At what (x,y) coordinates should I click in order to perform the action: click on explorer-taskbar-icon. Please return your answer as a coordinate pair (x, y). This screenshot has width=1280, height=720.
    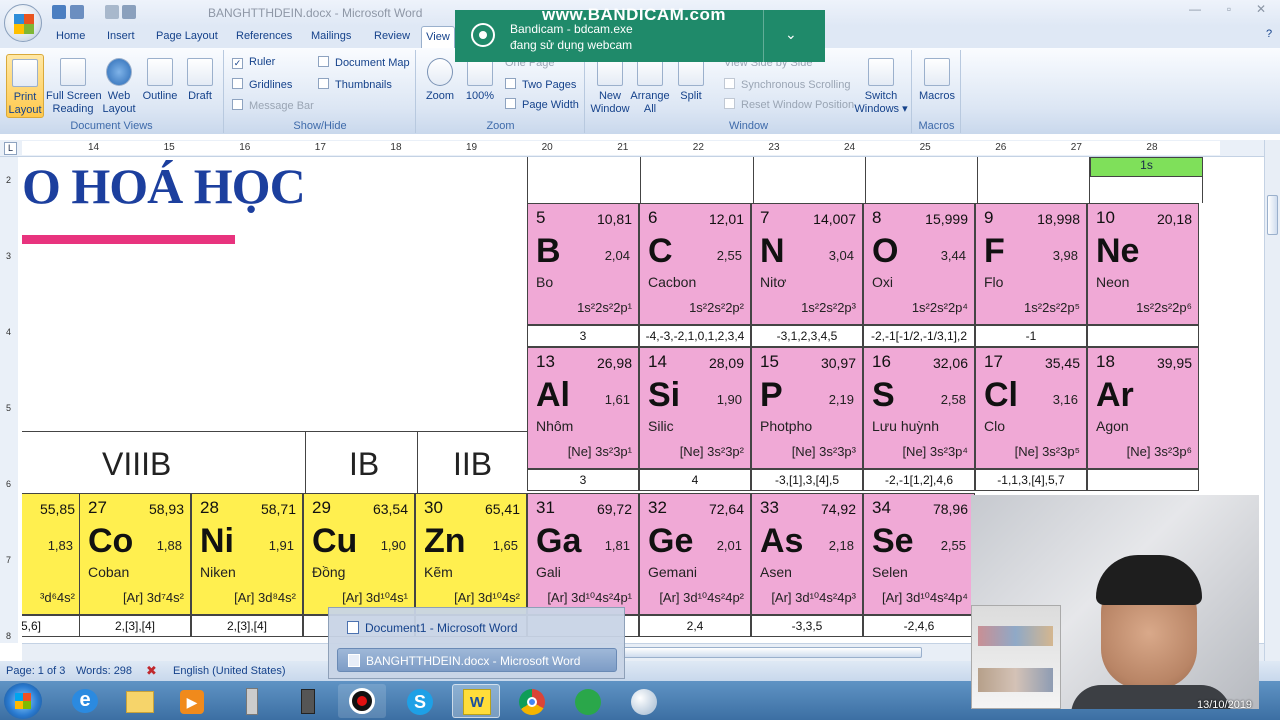
    Looking at the image, I should click on (140, 701).